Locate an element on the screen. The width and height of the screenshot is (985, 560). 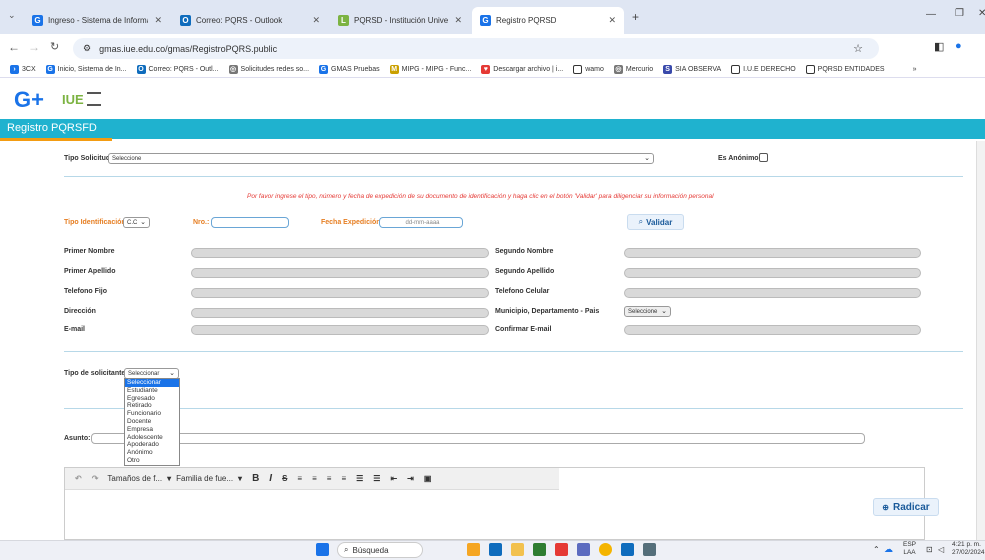
reload-icon: ↻ is located at coordinates (54, 46).